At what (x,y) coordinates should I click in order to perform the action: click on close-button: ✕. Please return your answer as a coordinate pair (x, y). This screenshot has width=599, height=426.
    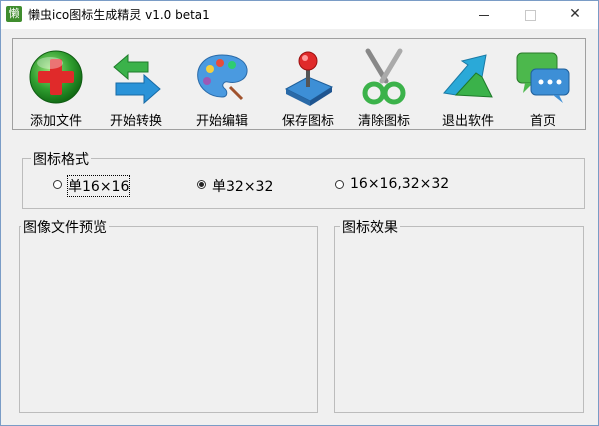
    Looking at the image, I should click on (575, 15).